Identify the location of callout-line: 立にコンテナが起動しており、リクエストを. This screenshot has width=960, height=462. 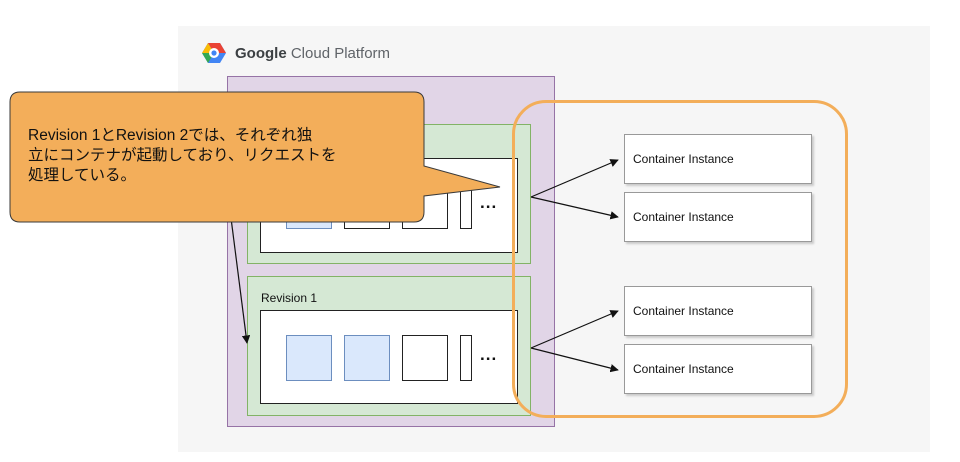
(182, 155).